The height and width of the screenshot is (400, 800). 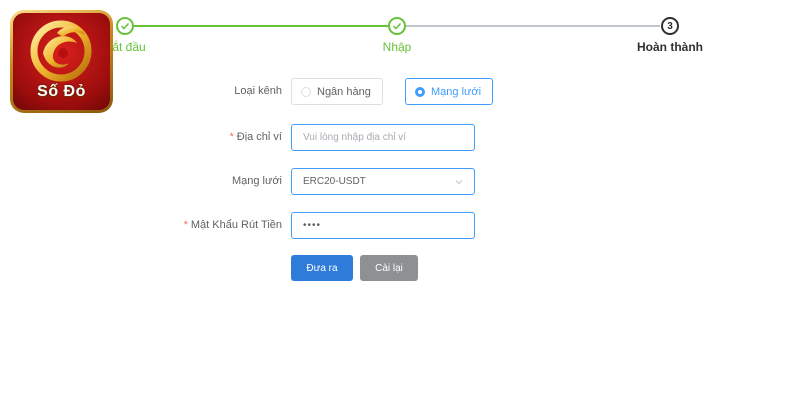 I want to click on radio-network-label: Mạng lưới, so click(x=456, y=91).